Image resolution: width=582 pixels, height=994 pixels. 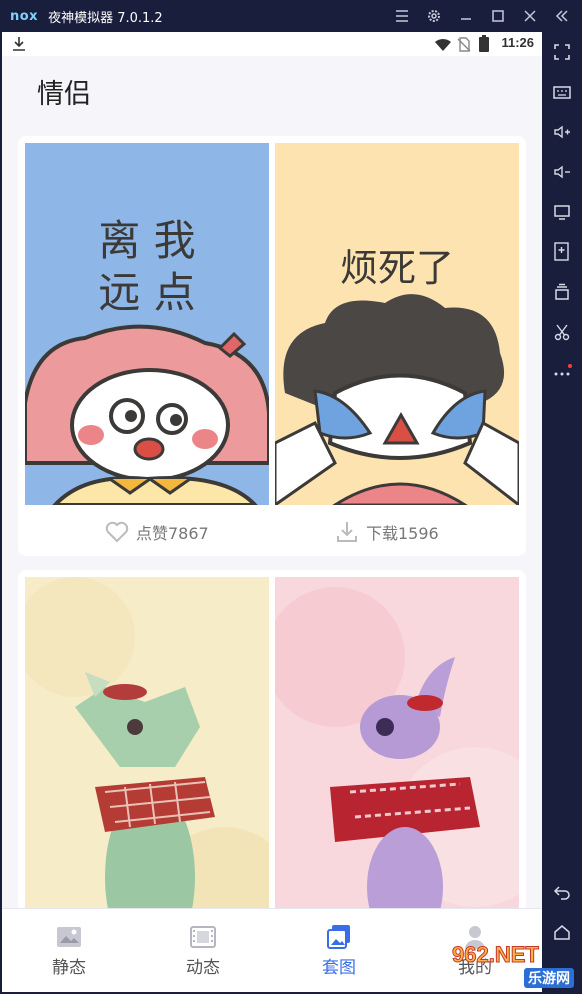 What do you see at coordinates (530, 16) in the screenshot?
I see `close-icon` at bounding box center [530, 16].